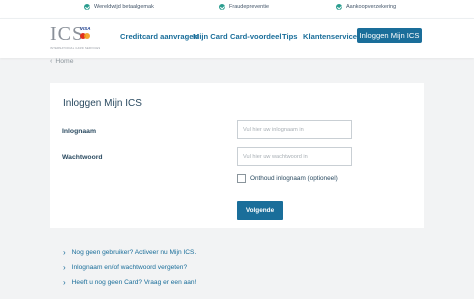  I want to click on usp-item: Fraudepreventie, so click(244, 7).